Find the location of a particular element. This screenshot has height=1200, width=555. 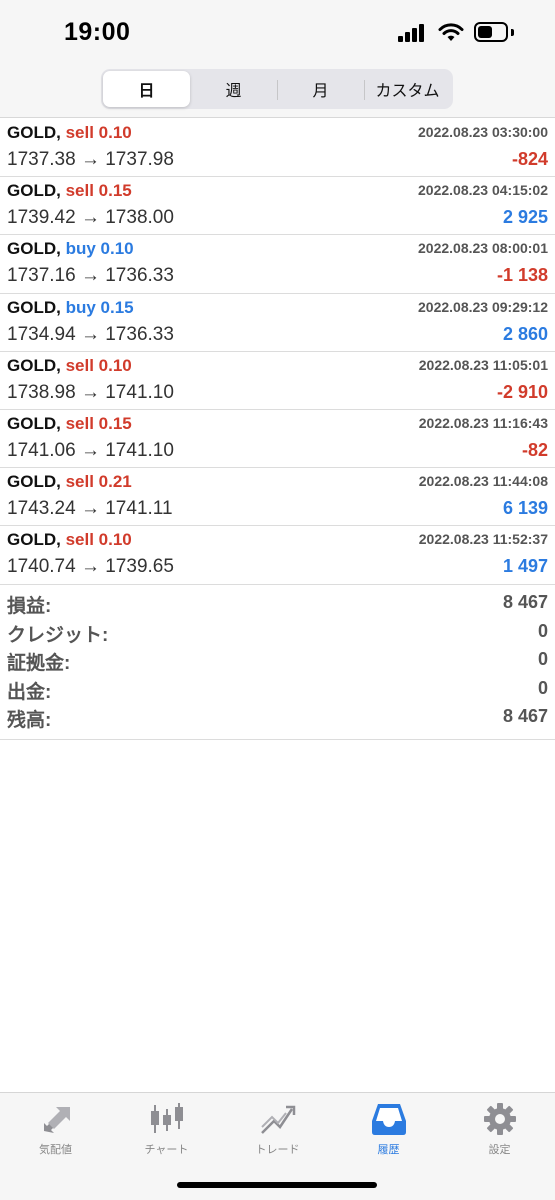

summary-row-credit: クレジット: 0 is located at coordinates (277, 634).